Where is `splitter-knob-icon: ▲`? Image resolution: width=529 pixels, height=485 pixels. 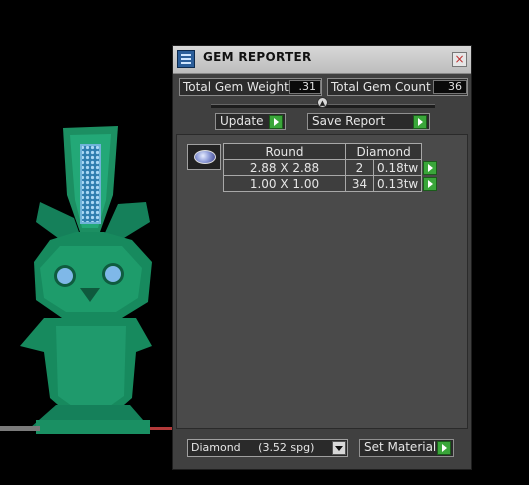
splitter-knob-icon: ▲ is located at coordinates (322, 102).